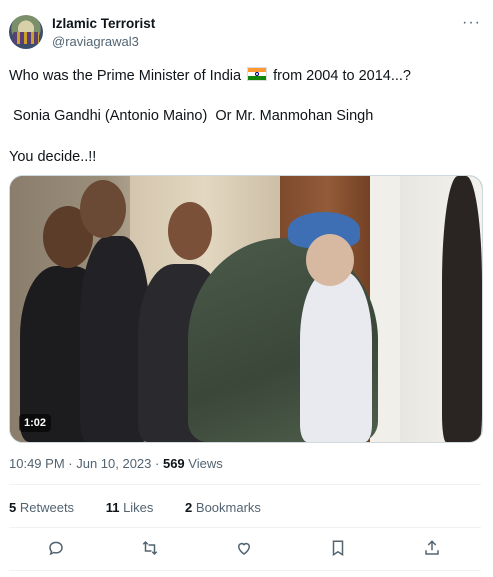 The image size is (493, 577). I want to click on tweet-date: Jun 10, 2023, so click(113, 463).